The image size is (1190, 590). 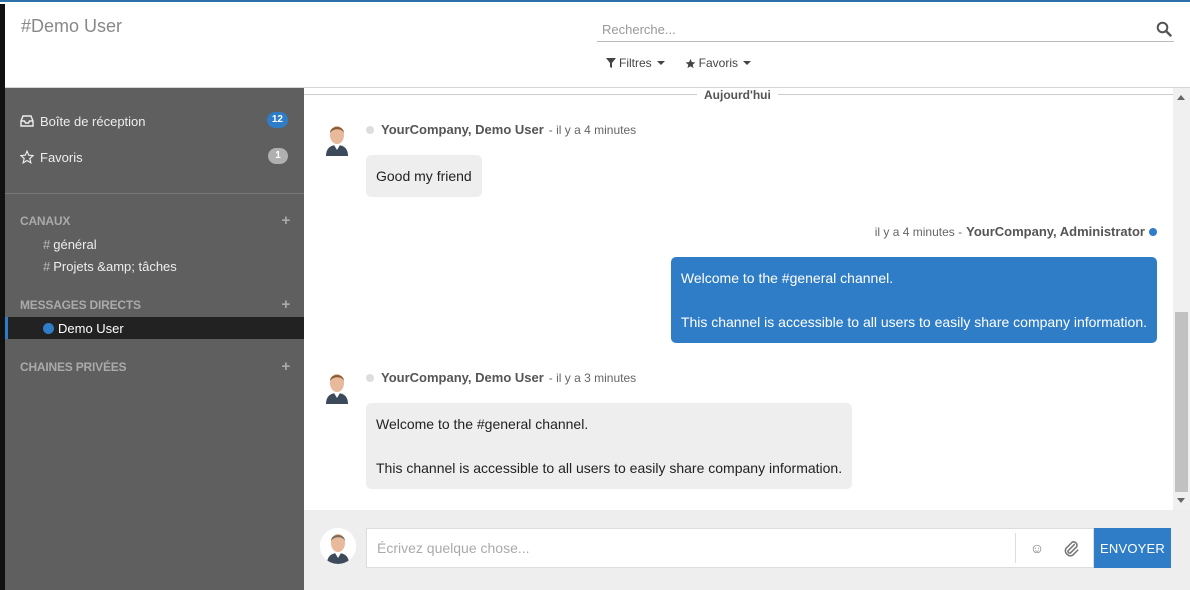 What do you see at coordinates (1132, 548) in the screenshot?
I see `send-button: ENVOYER` at bounding box center [1132, 548].